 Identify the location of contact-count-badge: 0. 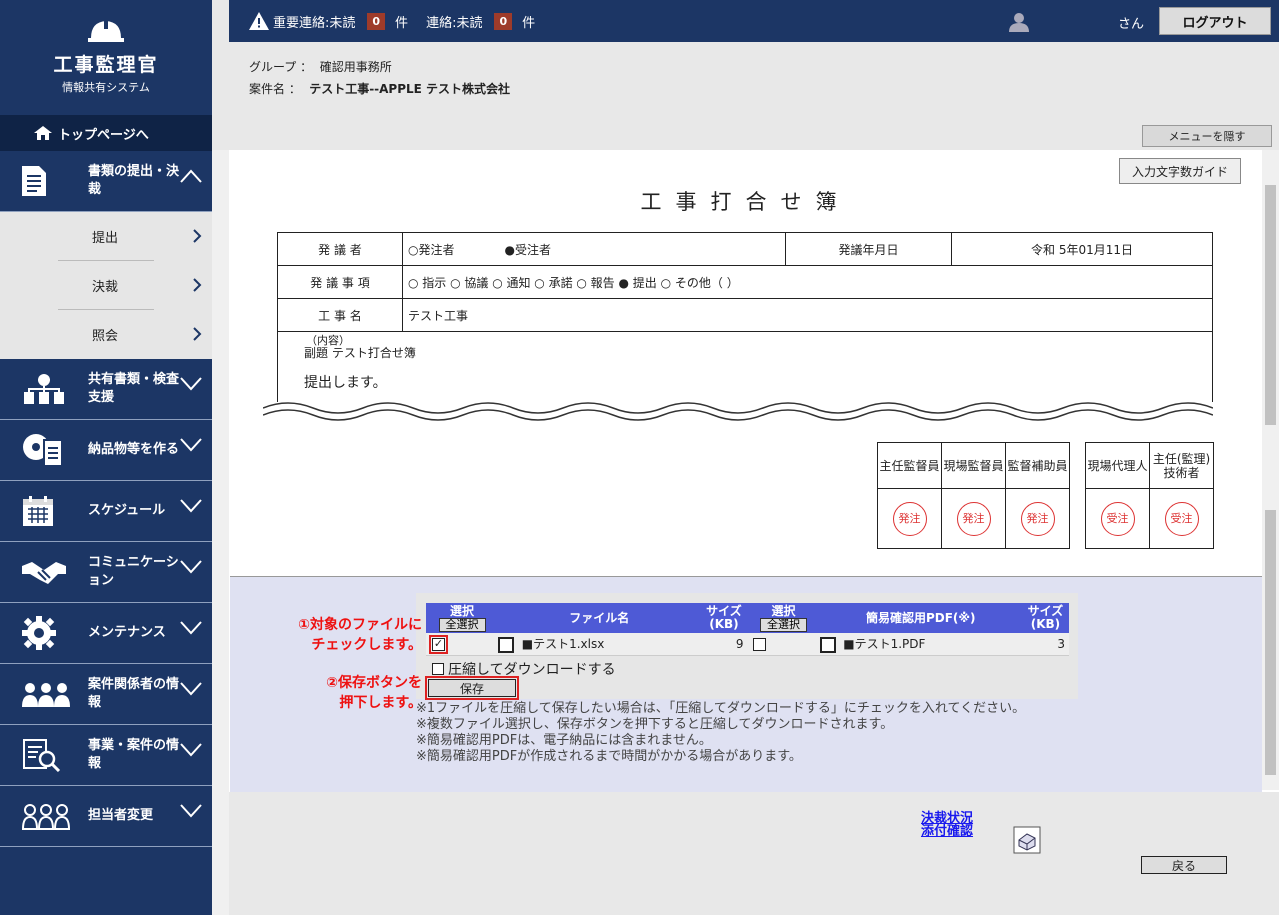
(503, 21).